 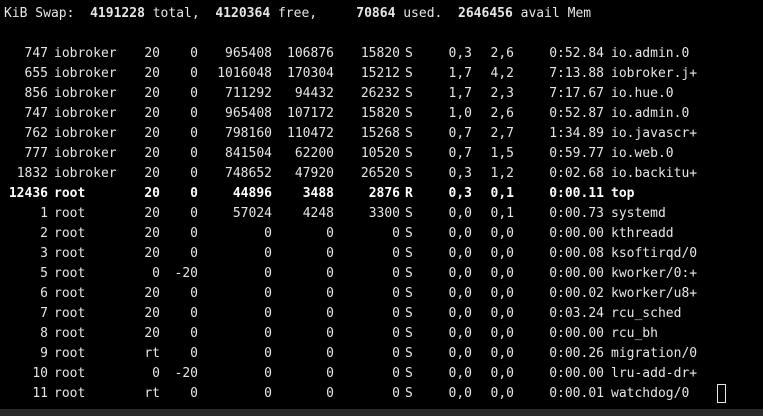 I want to click on process-command-cell: systemd, so click(x=638, y=213).